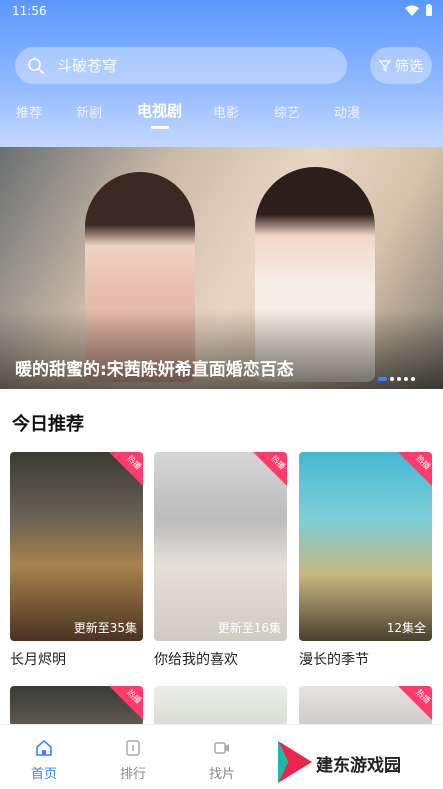 The height and width of the screenshot is (789, 443). I want to click on ranking-icon, so click(133, 748).